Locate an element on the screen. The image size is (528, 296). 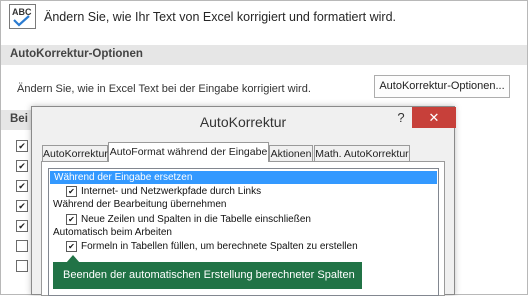
background-checkbox-4: ✔ is located at coordinates (22, 206).